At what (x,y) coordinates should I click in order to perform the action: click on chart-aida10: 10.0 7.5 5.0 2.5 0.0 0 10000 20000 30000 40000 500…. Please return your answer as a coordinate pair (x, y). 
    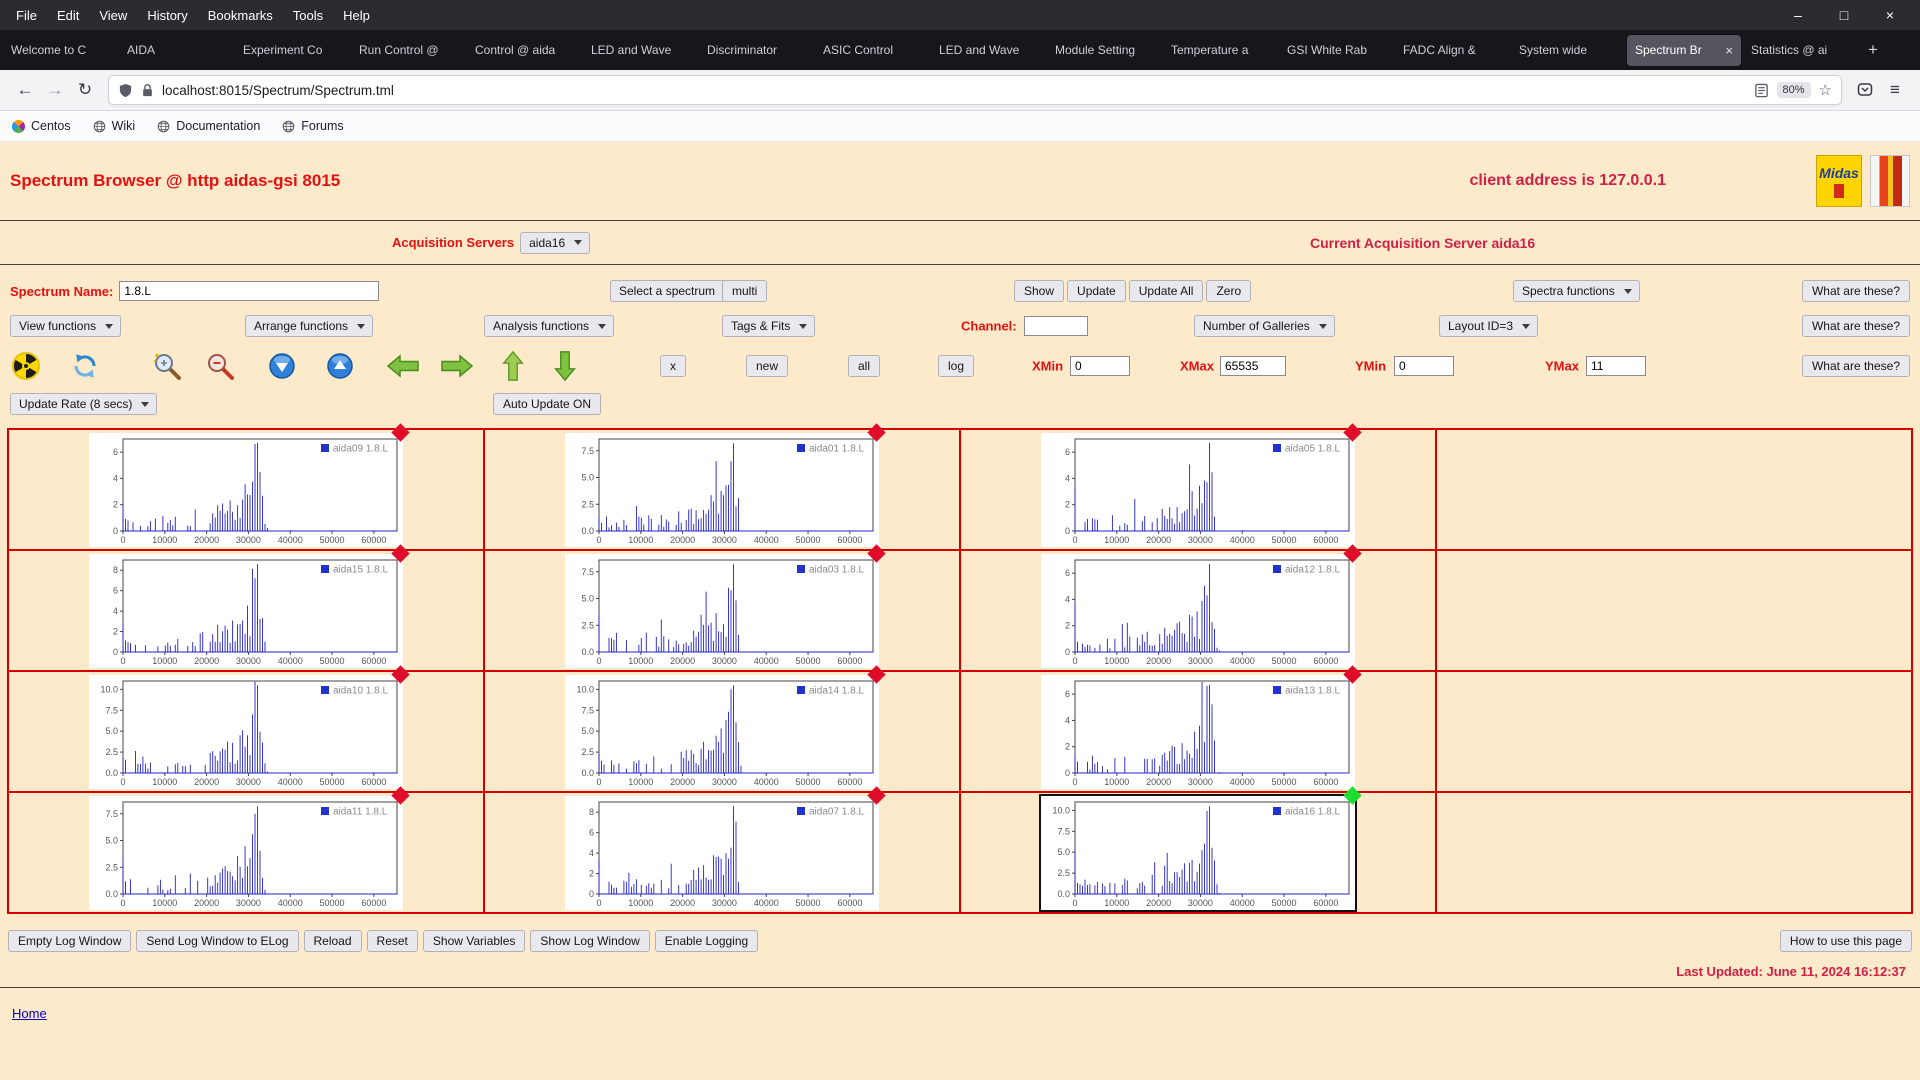
    Looking at the image, I should click on (249, 726).